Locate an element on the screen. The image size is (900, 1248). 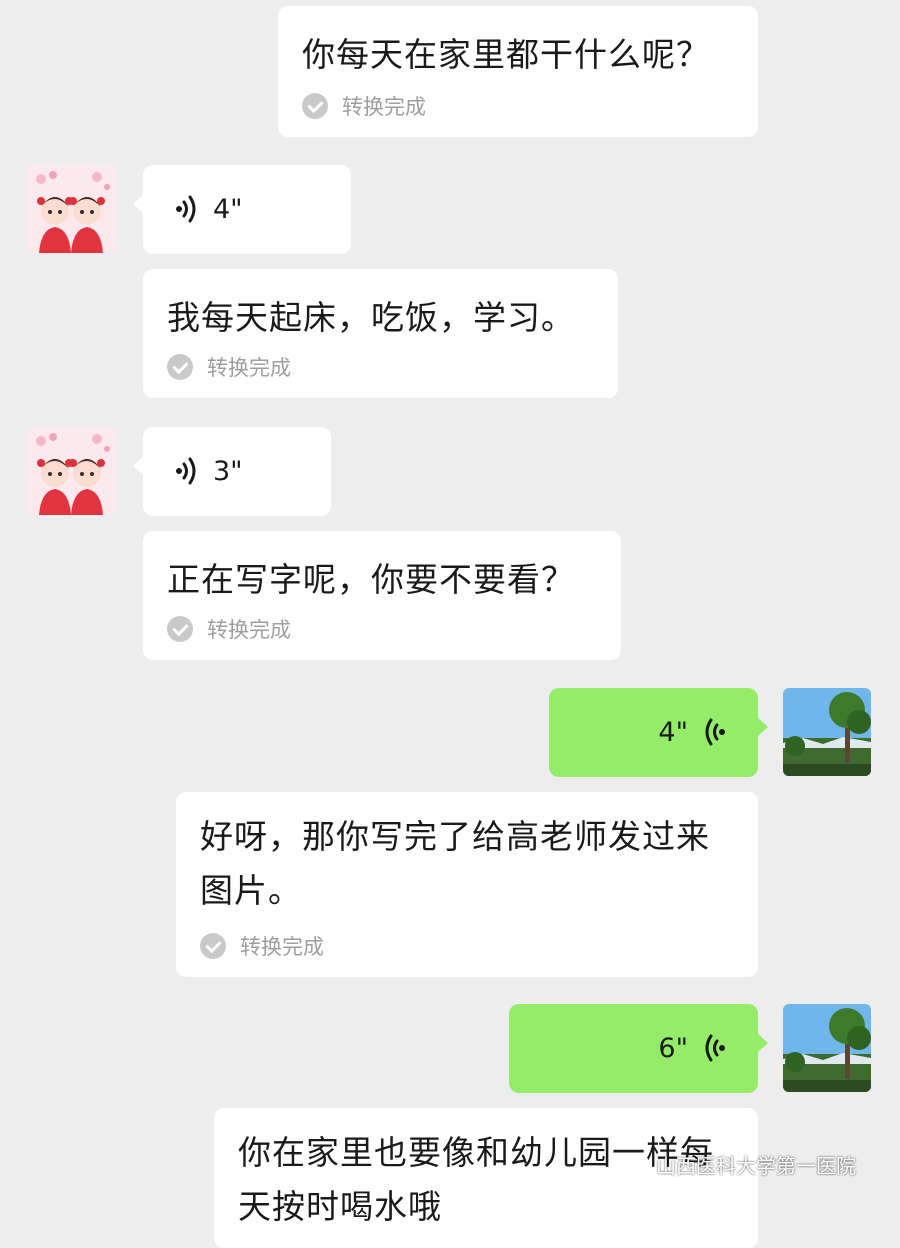
voice-duration: 6" is located at coordinates (673, 1048).